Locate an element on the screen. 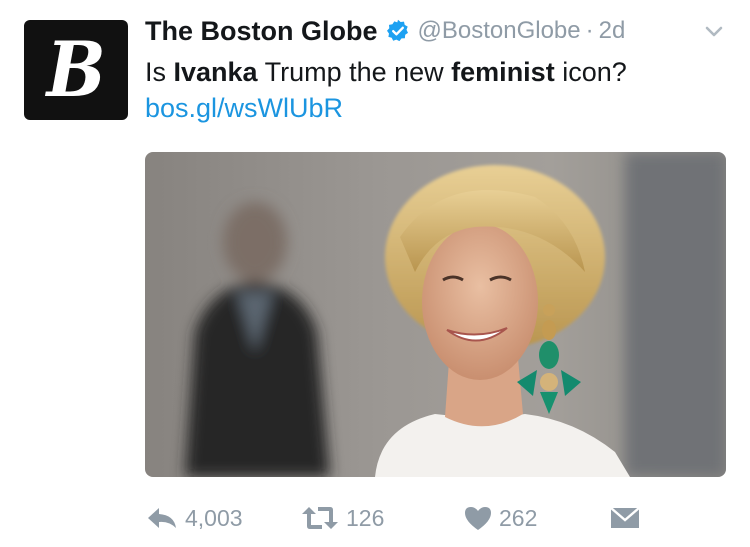 The height and width of the screenshot is (547, 750). tweet-header: The Boston Globe @BostonGlobe · 2d is located at coordinates (385, 31).